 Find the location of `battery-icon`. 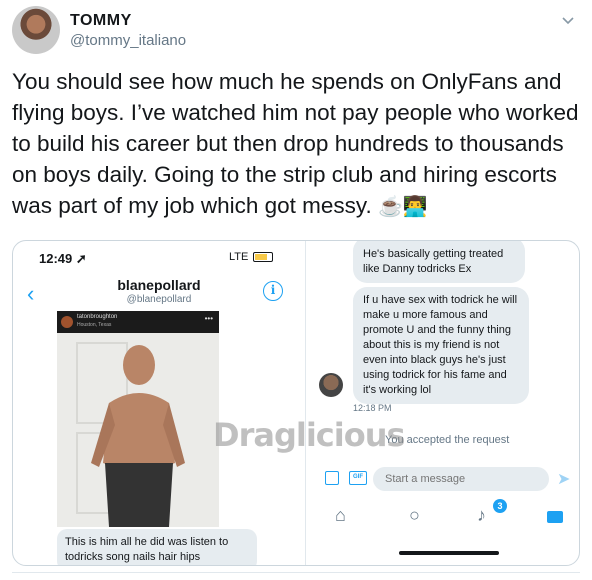

battery-icon is located at coordinates (263, 257).